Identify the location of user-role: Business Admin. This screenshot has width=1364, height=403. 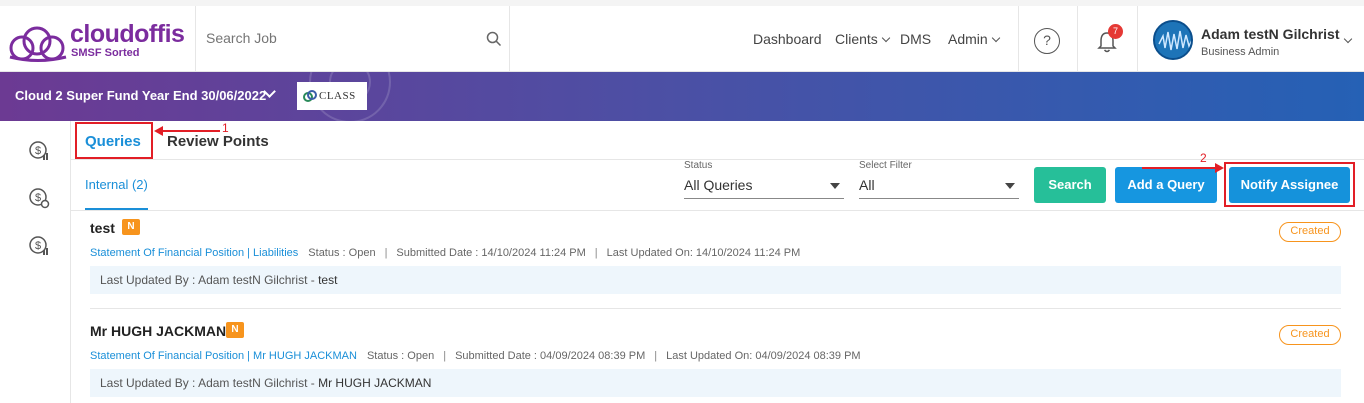
(1240, 52).